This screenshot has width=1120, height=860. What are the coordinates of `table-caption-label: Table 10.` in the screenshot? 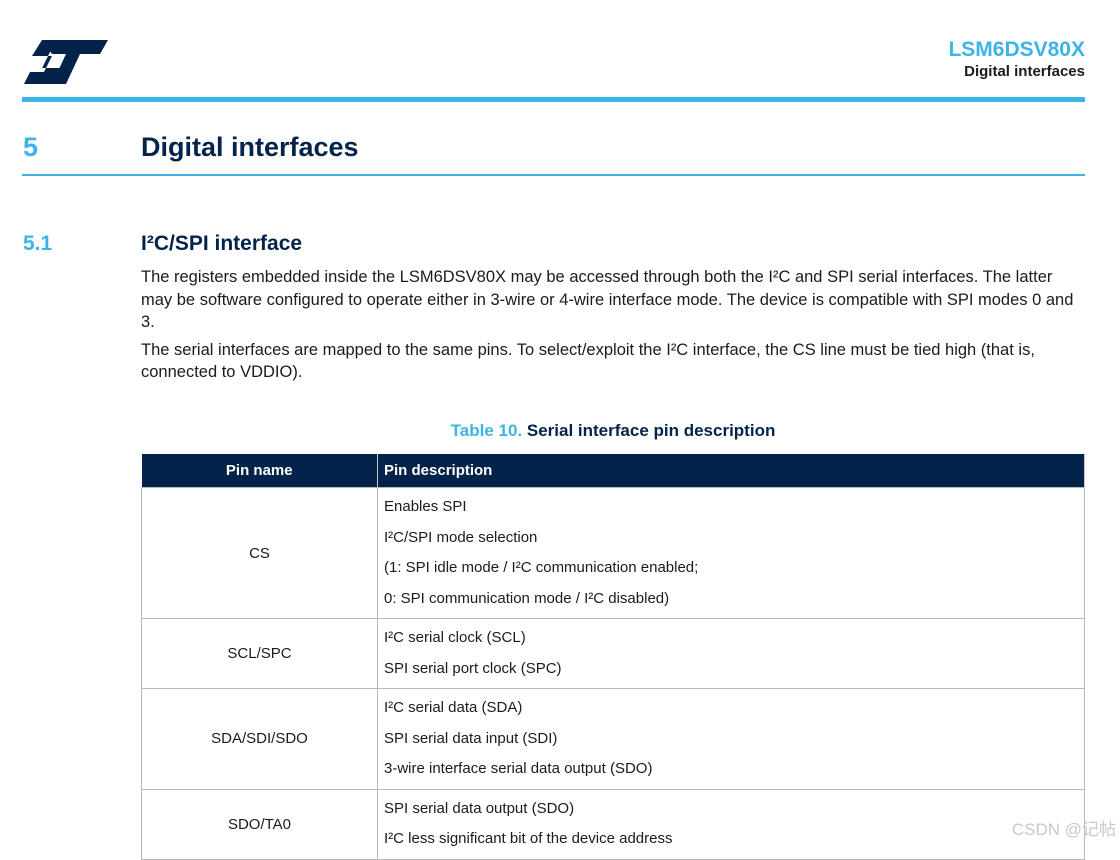 It's located at (486, 430).